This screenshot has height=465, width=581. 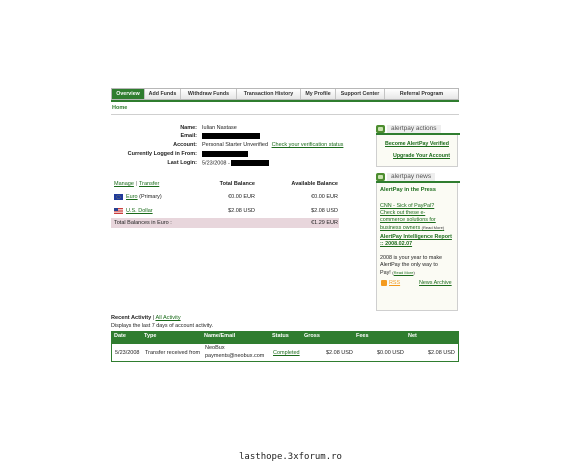 I want to click on col-net: Net, so click(x=412, y=336).